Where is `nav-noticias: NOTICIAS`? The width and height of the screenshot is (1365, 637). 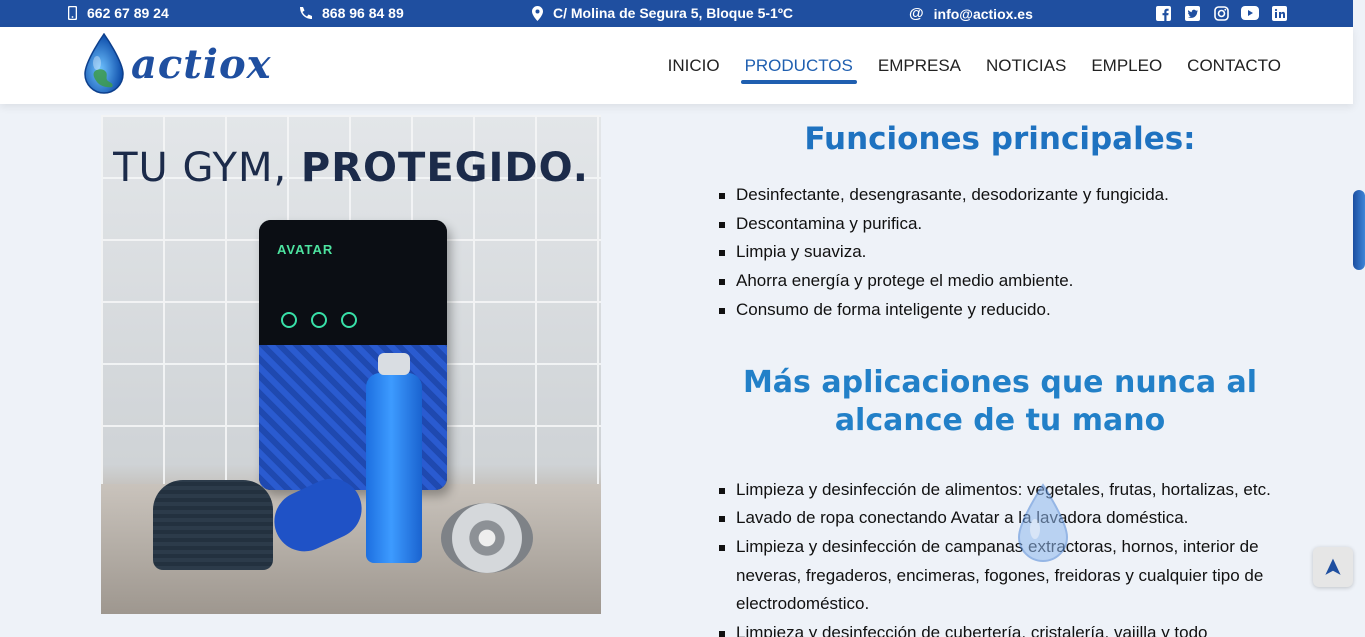 nav-noticias: NOTICIAS is located at coordinates (1026, 69).